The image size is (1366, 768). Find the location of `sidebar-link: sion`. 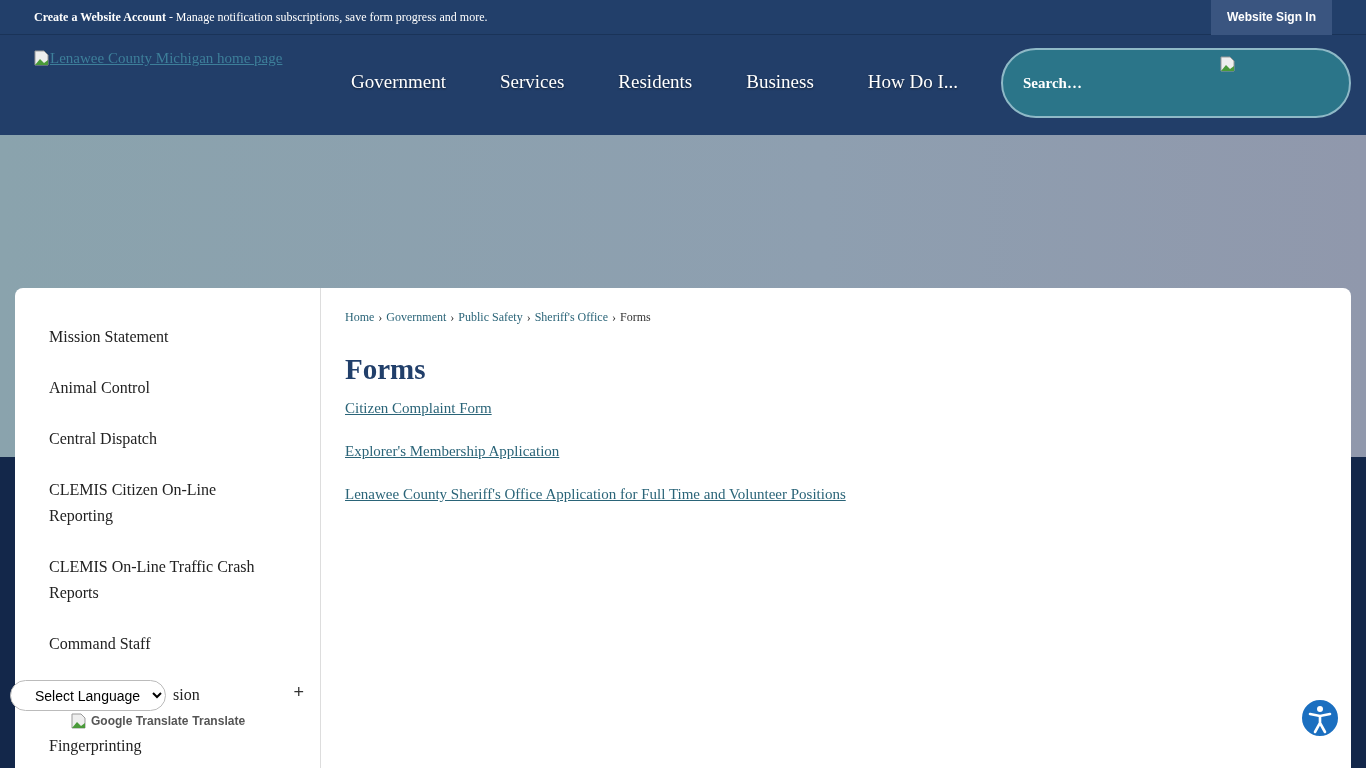

sidebar-link: sion is located at coordinates (186, 695).